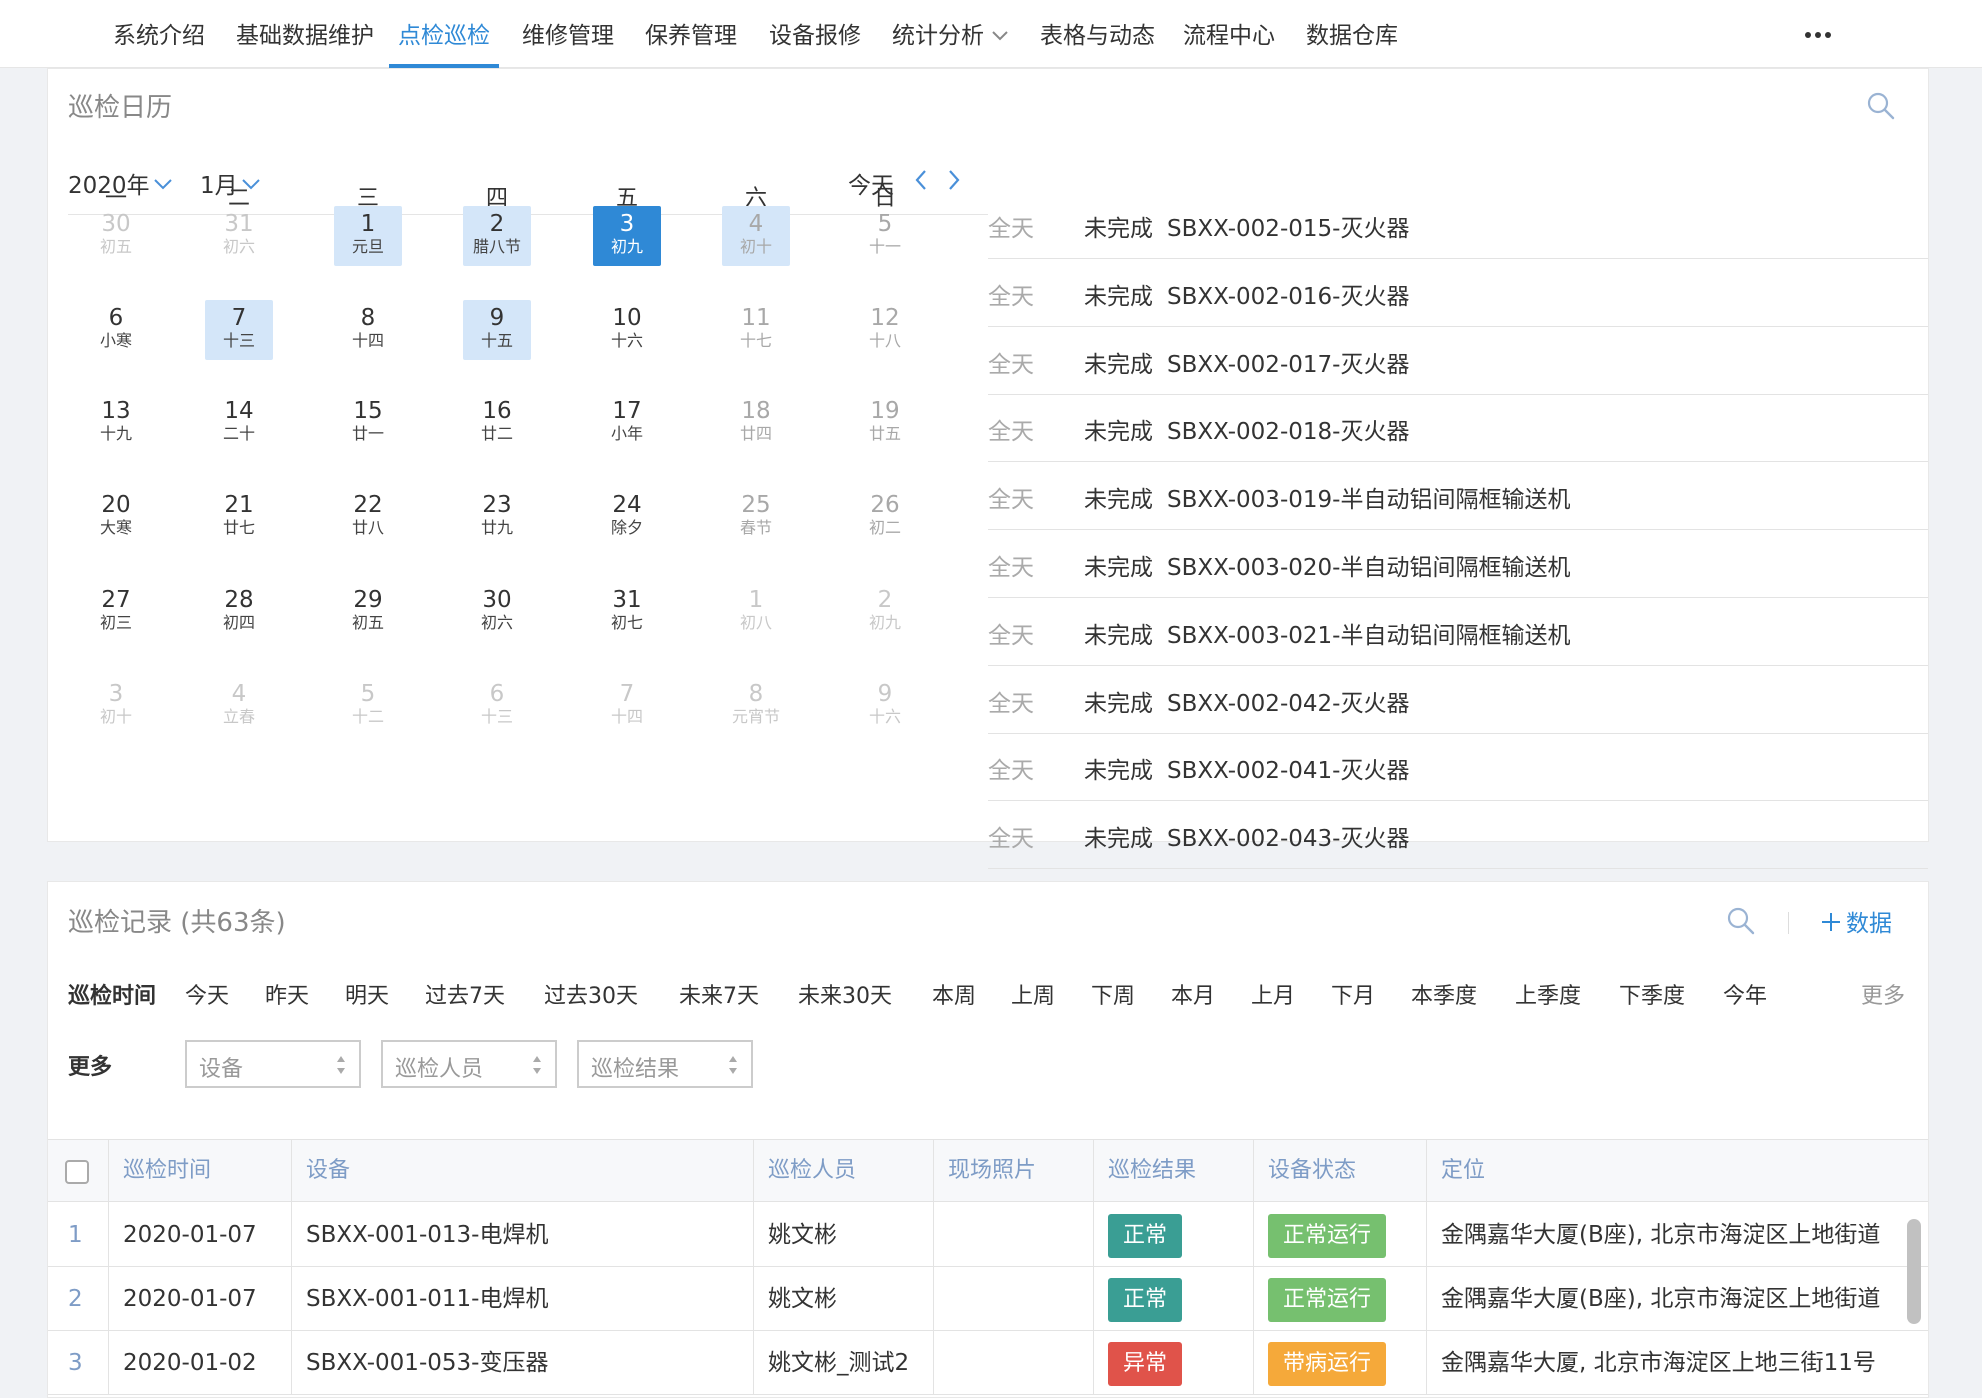  Describe the element at coordinates (1113, 994) in the screenshot. I see `time-filter-option: 下周` at that location.